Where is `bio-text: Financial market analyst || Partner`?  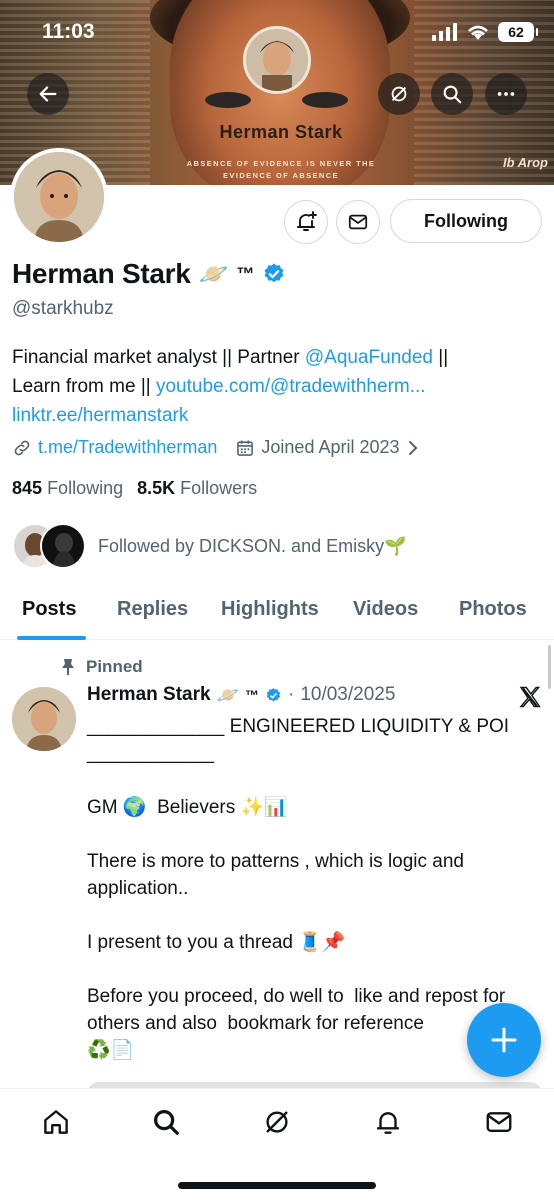 bio-text: Financial market analyst || Partner is located at coordinates (158, 357).